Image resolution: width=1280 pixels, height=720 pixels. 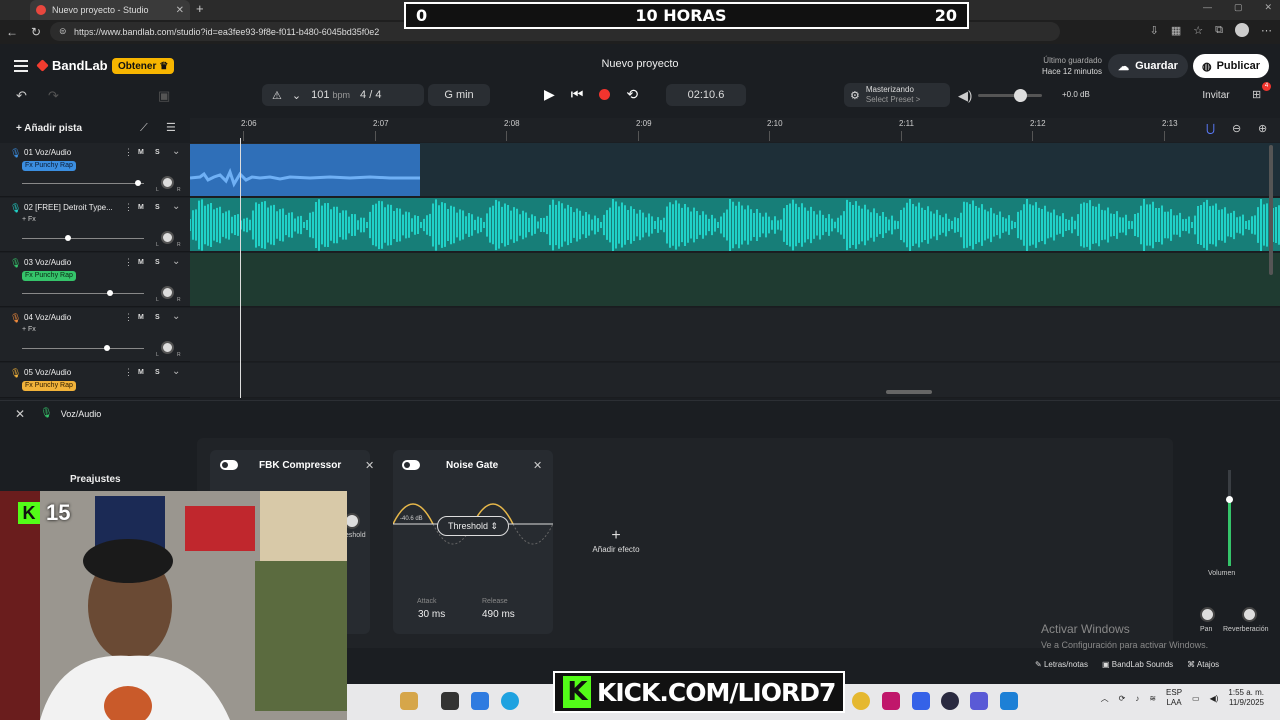 I want to click on more-options-icon: ⋯, so click(x=1266, y=30).